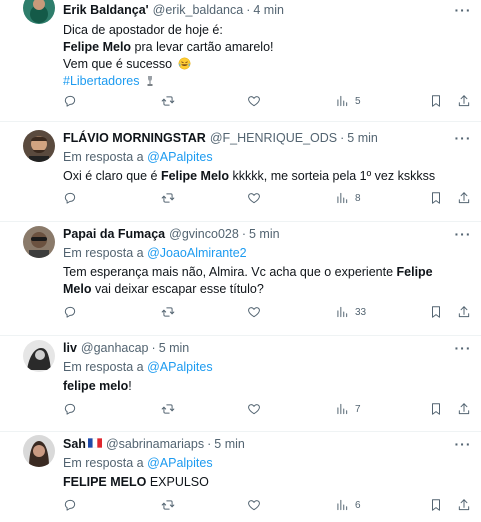  Describe the element at coordinates (267, 81) in the screenshot. I see `tweet-line: #Libertadores` at that location.